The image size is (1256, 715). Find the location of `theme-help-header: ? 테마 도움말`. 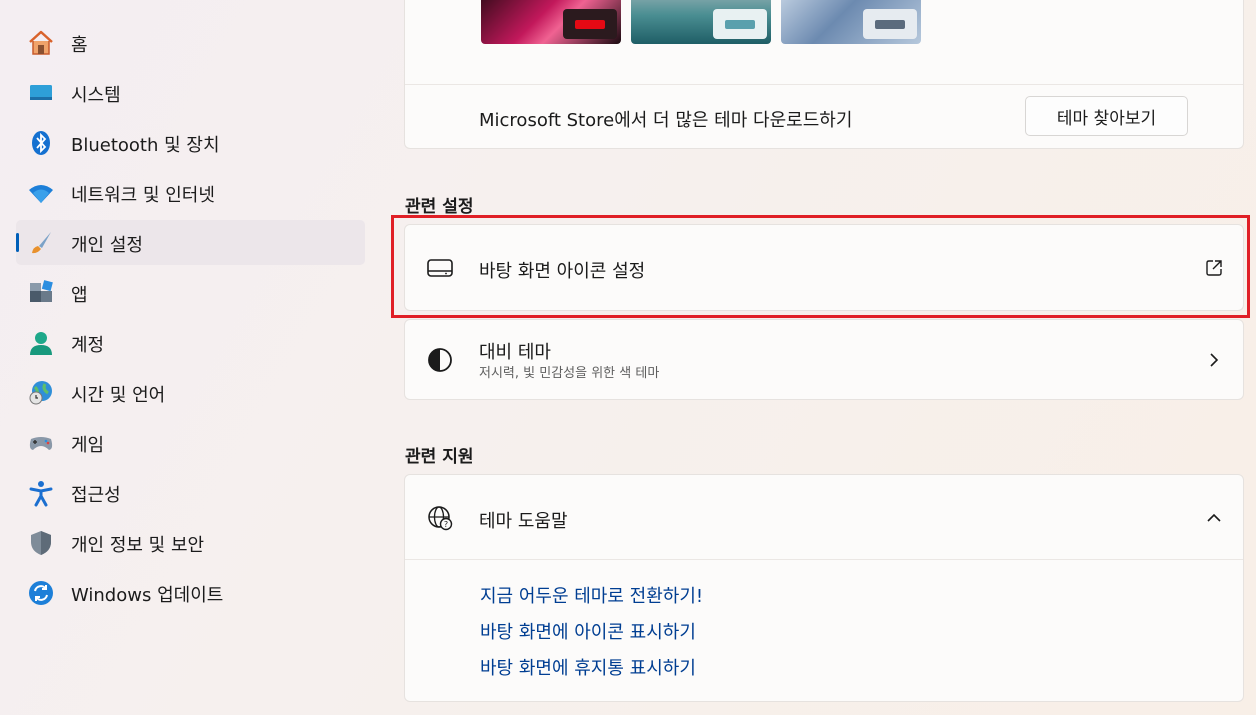

theme-help-header: ? 테마 도움말 is located at coordinates (824, 517).